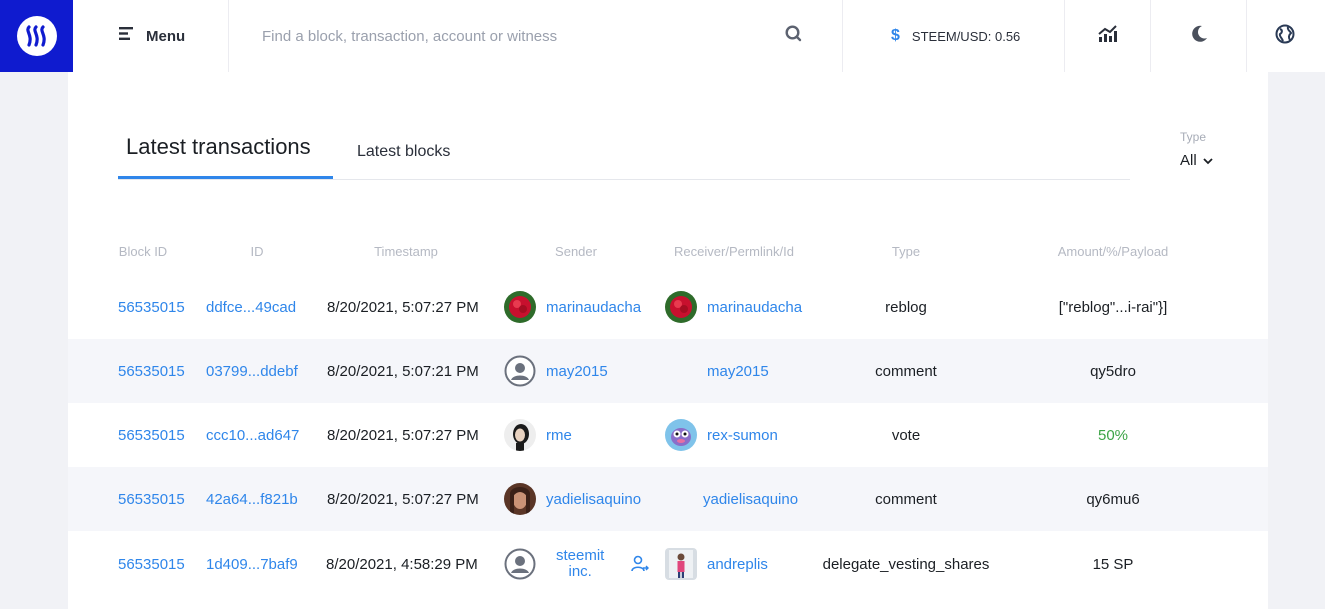 The width and height of the screenshot is (1325, 609). I want to click on sender-link: steemit inc., so click(580, 564).